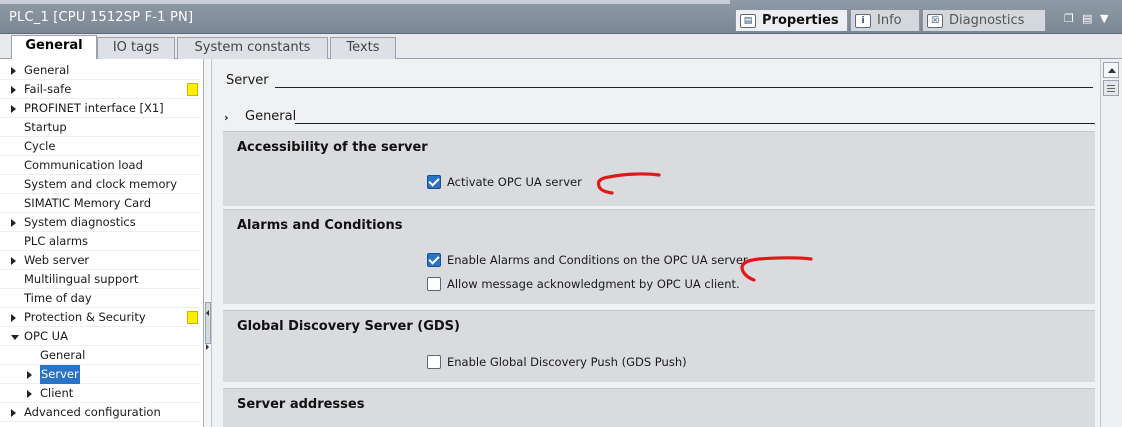  Describe the element at coordinates (514, 182) in the screenshot. I see `option-label: Activate OPC UA server` at that location.